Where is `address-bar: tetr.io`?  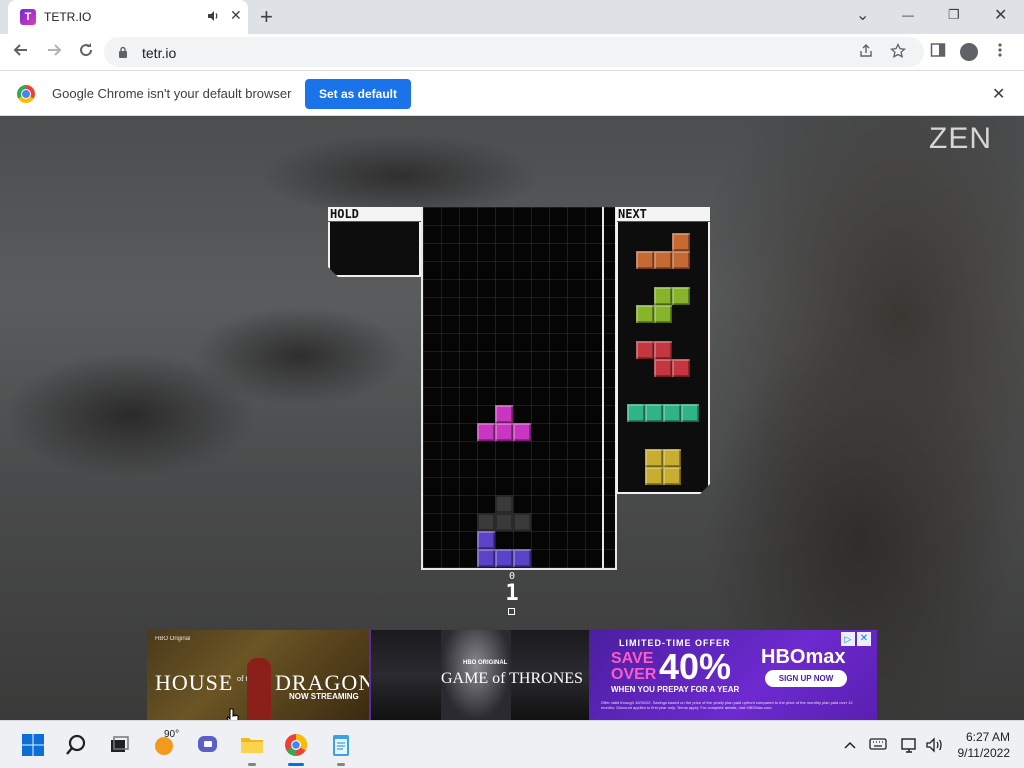
address-bar: tetr.io is located at coordinates (514, 52).